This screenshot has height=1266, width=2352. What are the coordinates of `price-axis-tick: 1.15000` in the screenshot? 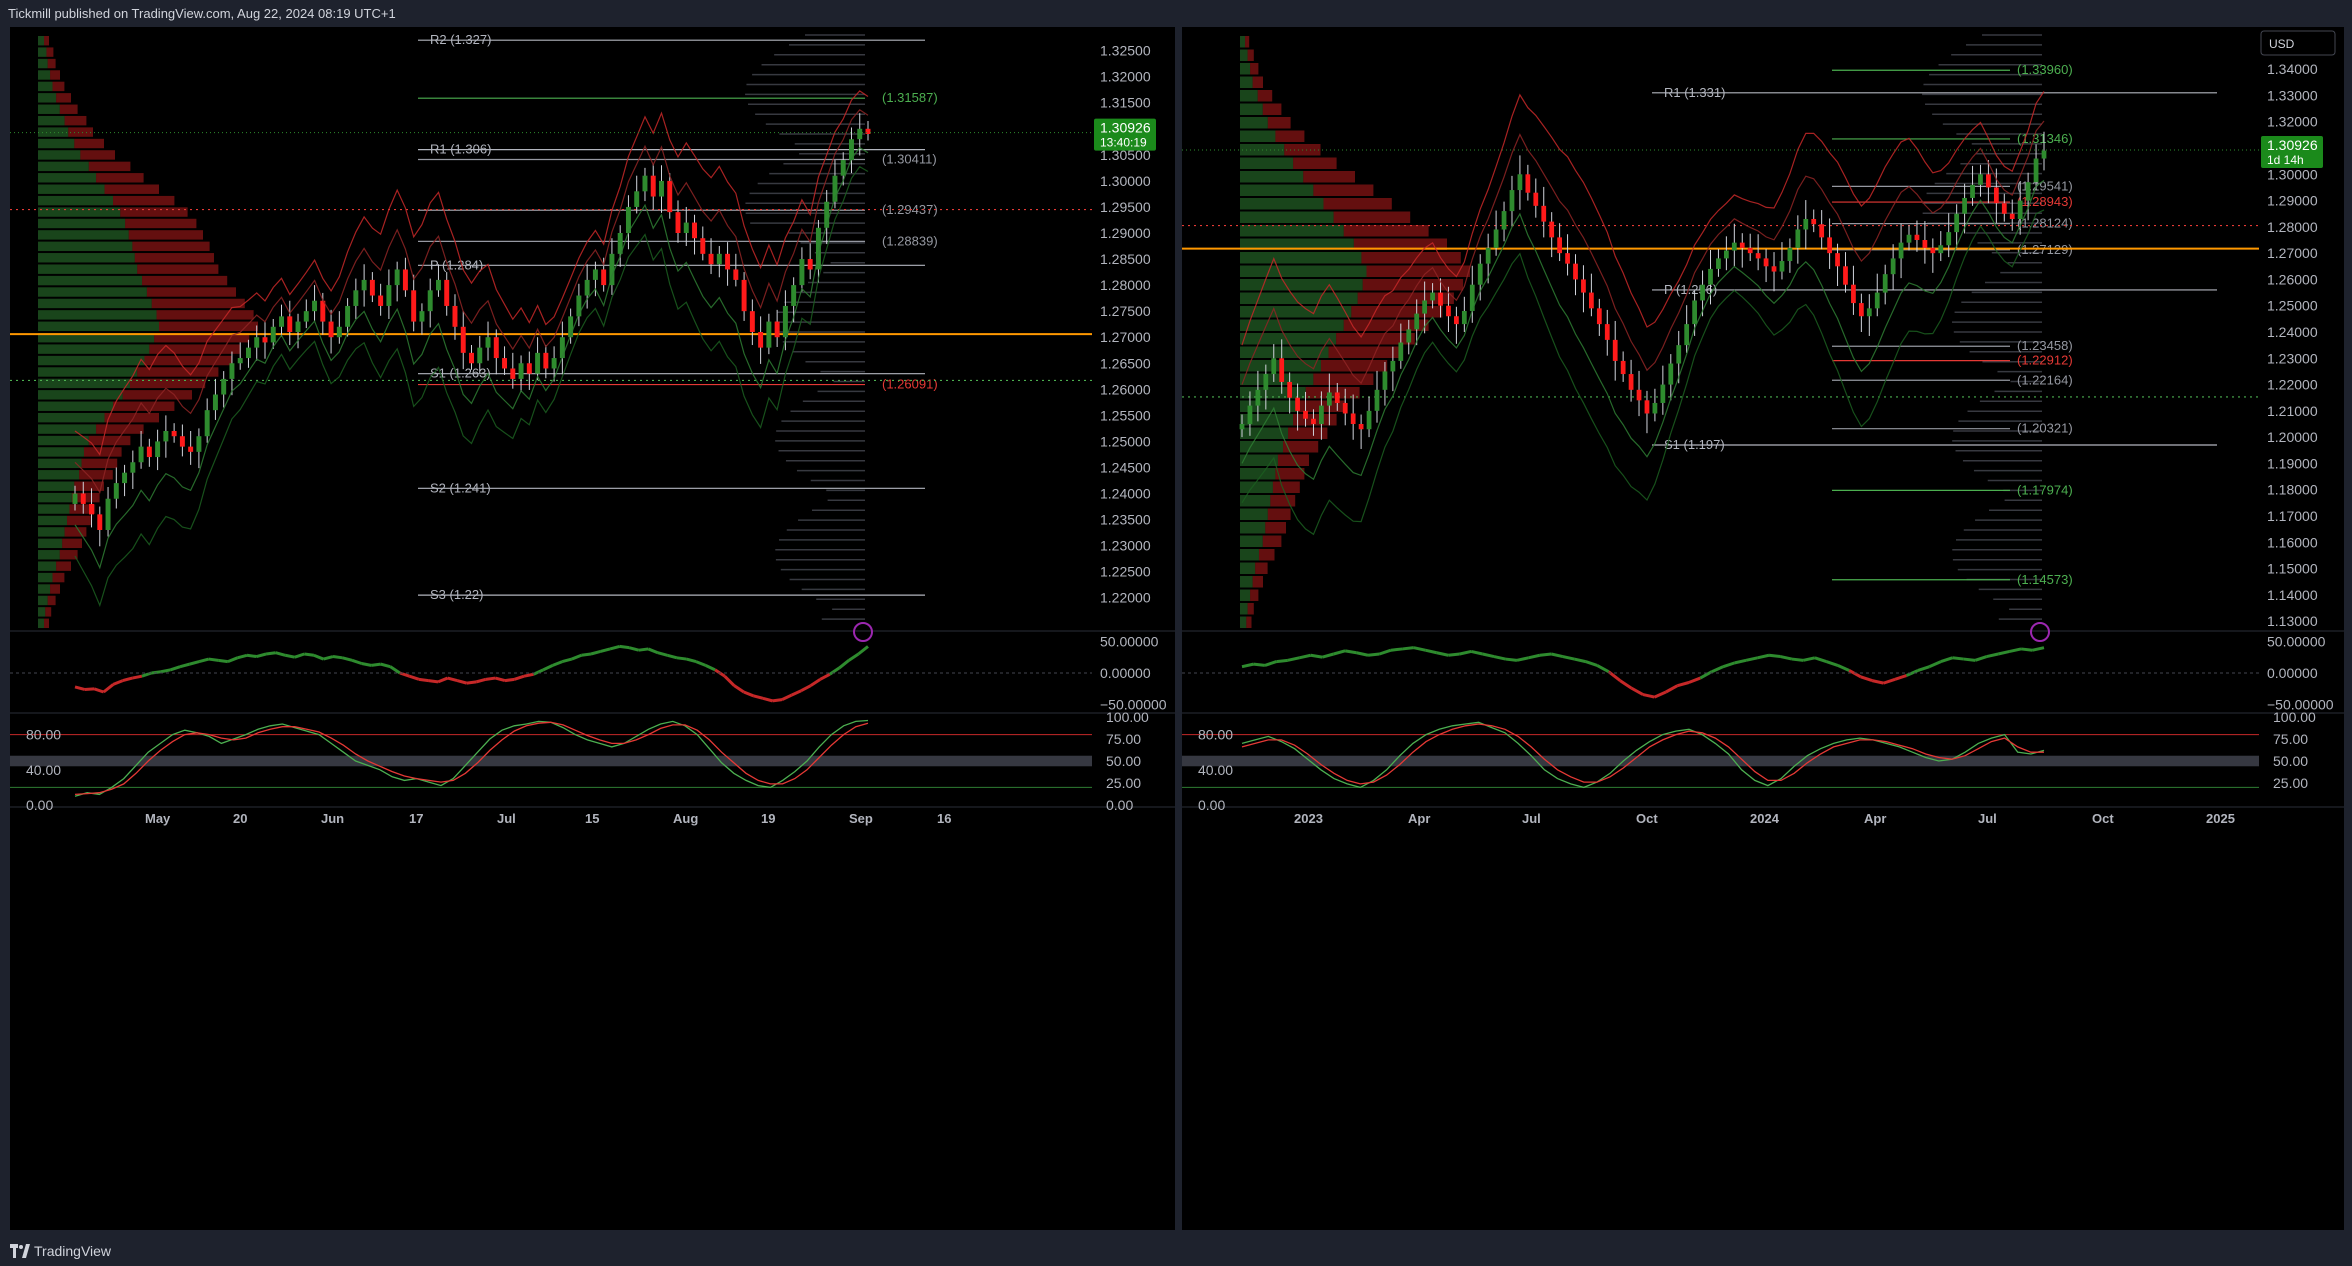 It's located at (2292, 569).